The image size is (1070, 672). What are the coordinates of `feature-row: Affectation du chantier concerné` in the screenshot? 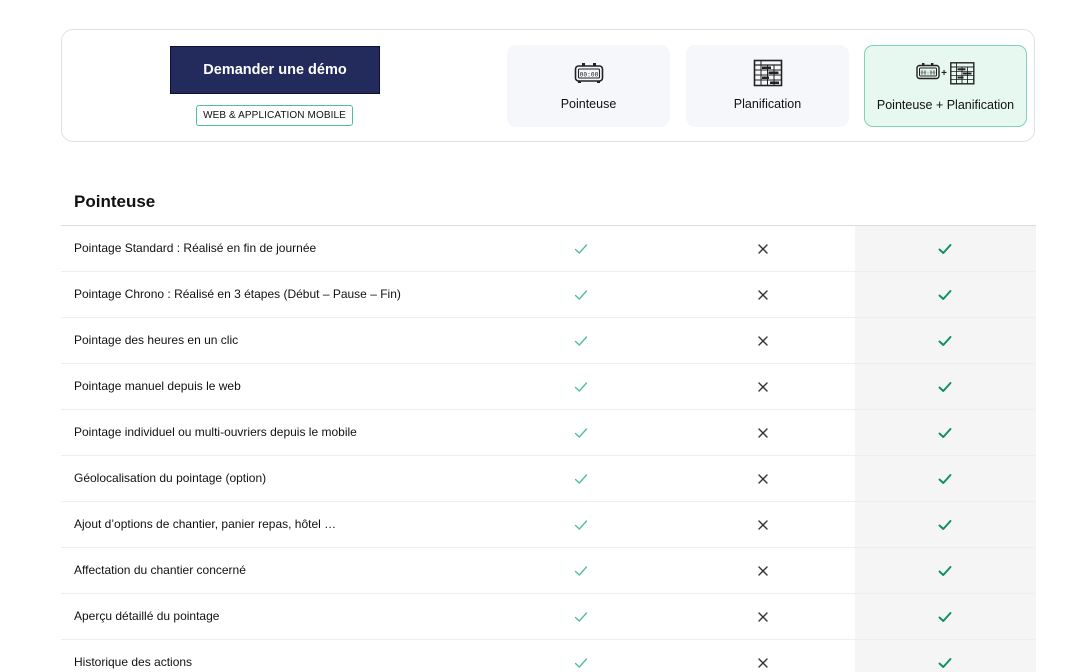 It's located at (548, 571).